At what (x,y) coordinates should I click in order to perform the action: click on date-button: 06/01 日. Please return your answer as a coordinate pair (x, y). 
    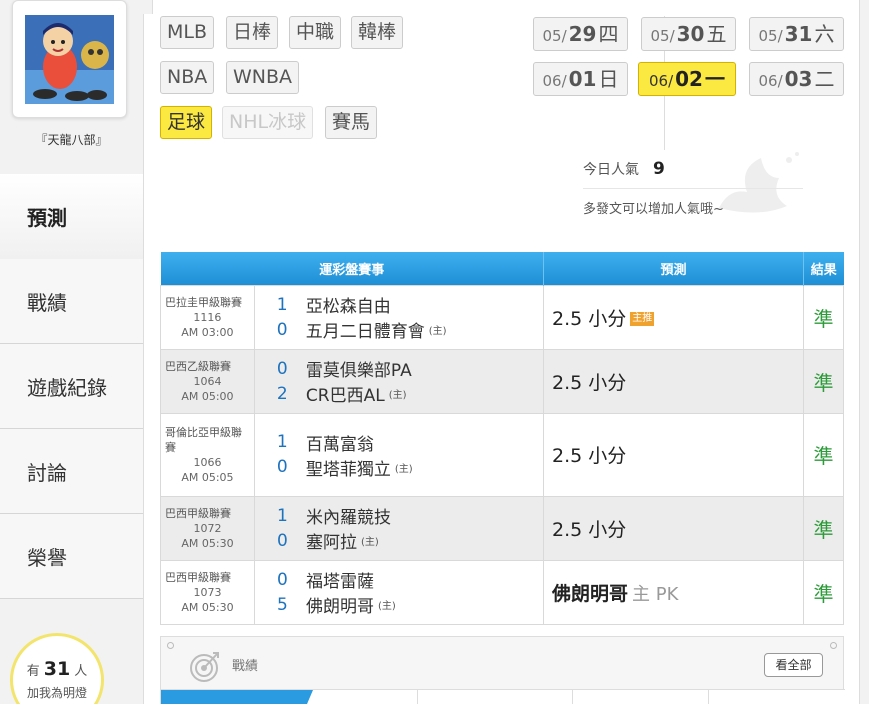
    Looking at the image, I should click on (580, 79).